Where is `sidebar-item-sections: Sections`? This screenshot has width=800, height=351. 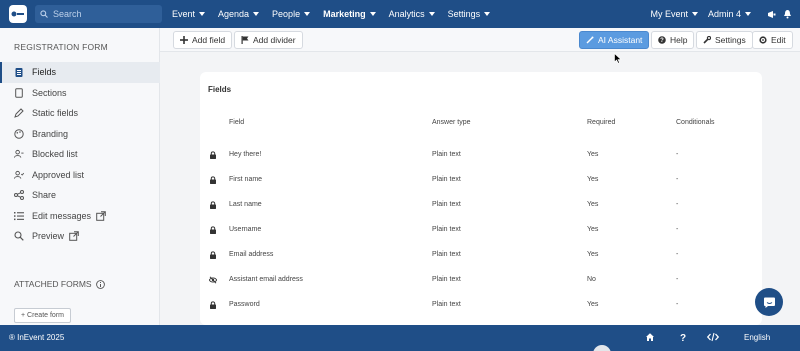
sidebar-item-sections: Sections is located at coordinates (80, 93).